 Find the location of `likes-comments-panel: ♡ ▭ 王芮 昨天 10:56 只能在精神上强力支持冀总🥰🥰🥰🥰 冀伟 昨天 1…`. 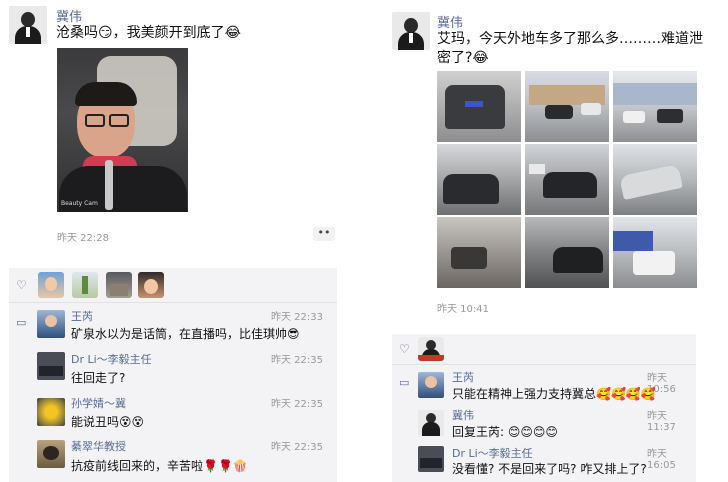

likes-comments-panel: ♡ ▭ 王芮 昨天 10:56 只能在精神上强力支持冀总🥰🥰🥰🥰 冀伟 昨天 1… is located at coordinates (544, 408).